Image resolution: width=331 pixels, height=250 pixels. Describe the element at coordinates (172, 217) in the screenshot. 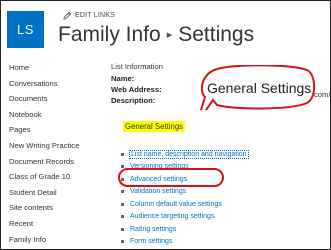

I see `settings-link-label: Audience targeting settings` at that location.